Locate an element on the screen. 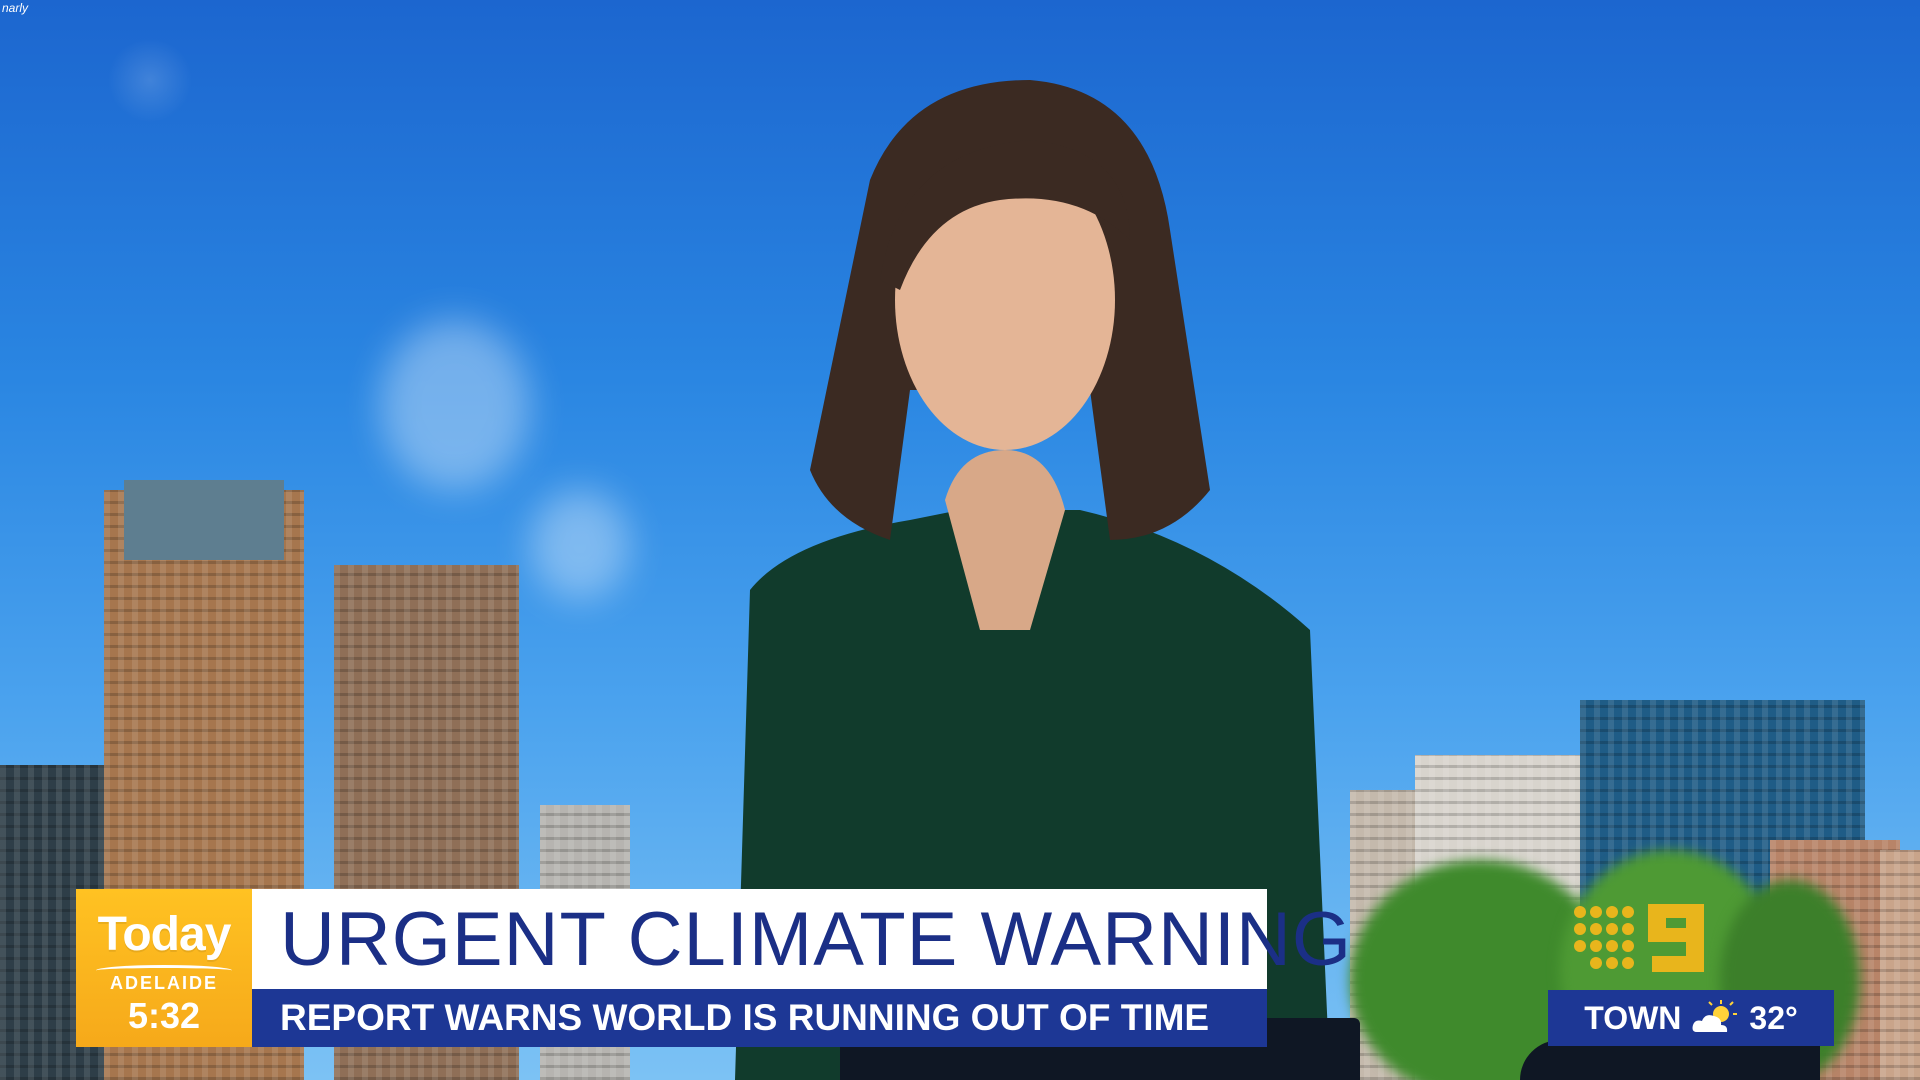  building is located at coordinates (1900, 965).